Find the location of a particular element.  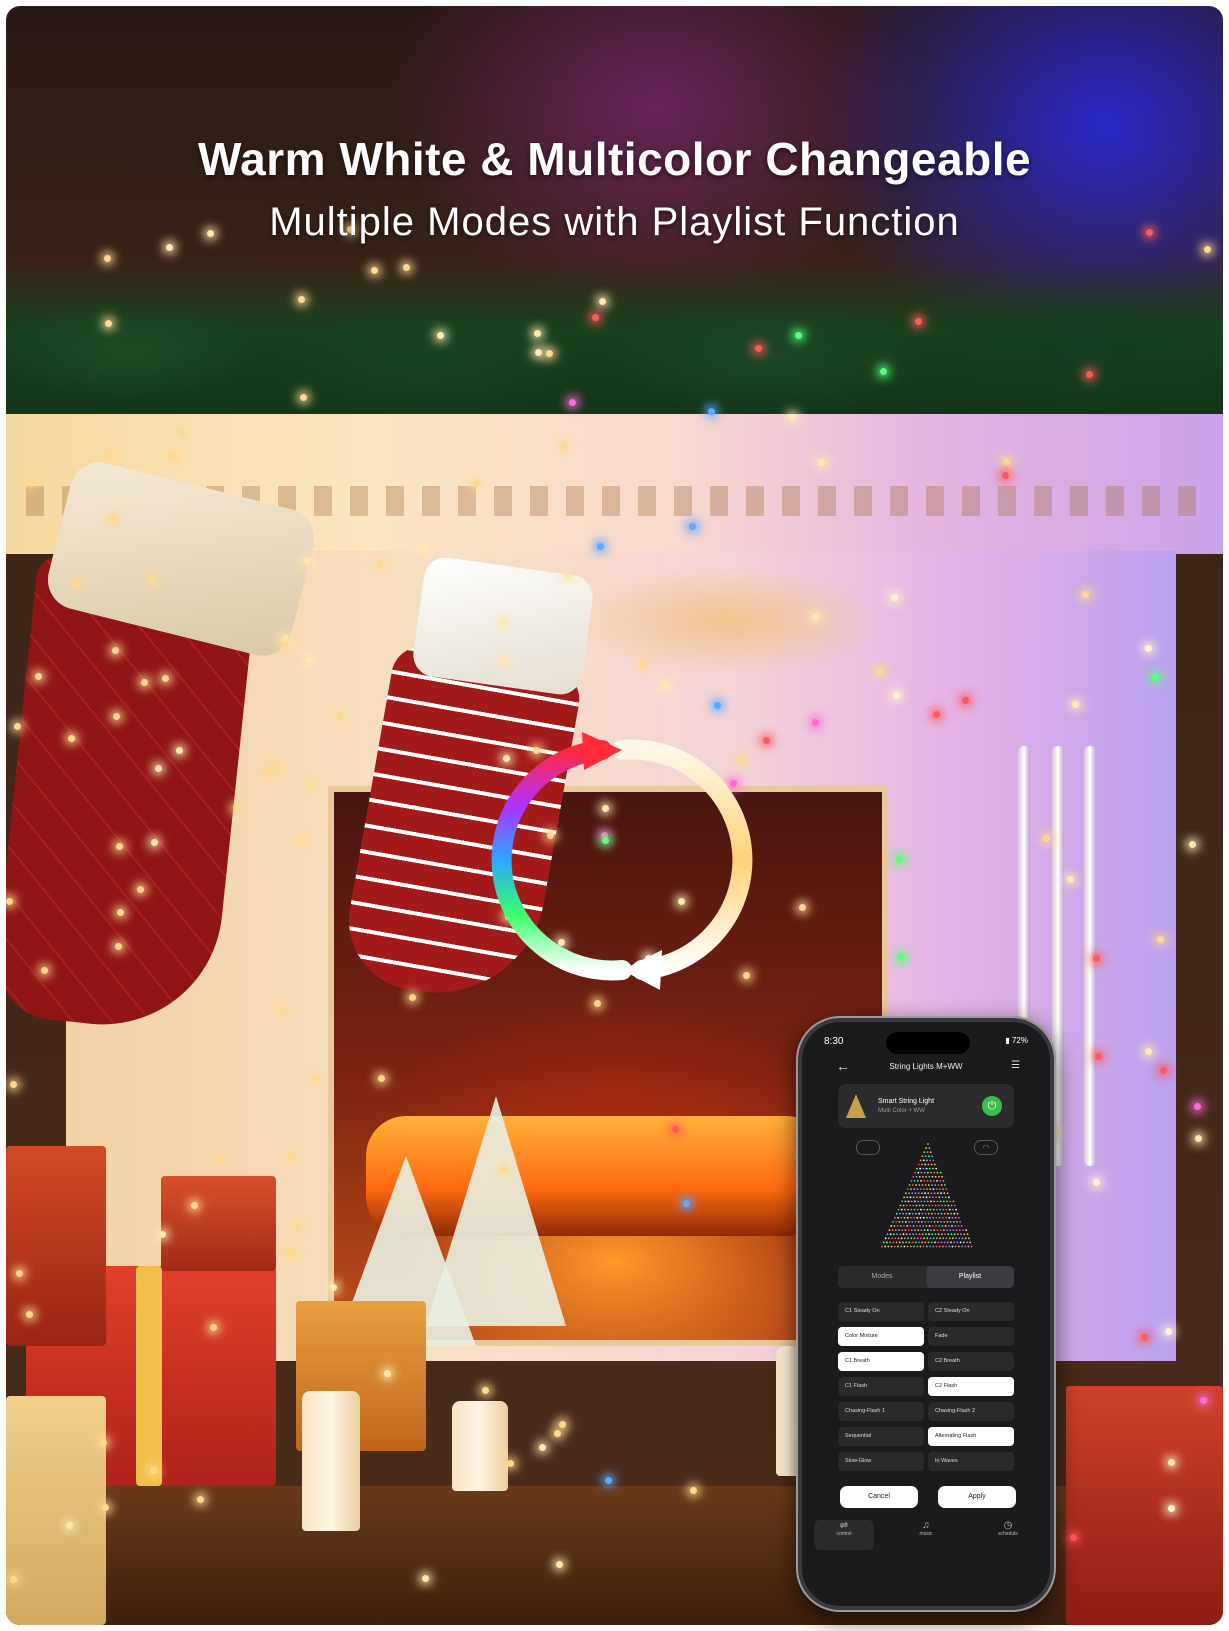

device-subtitle: Multi Color + WW is located at coordinates (901, 1111).